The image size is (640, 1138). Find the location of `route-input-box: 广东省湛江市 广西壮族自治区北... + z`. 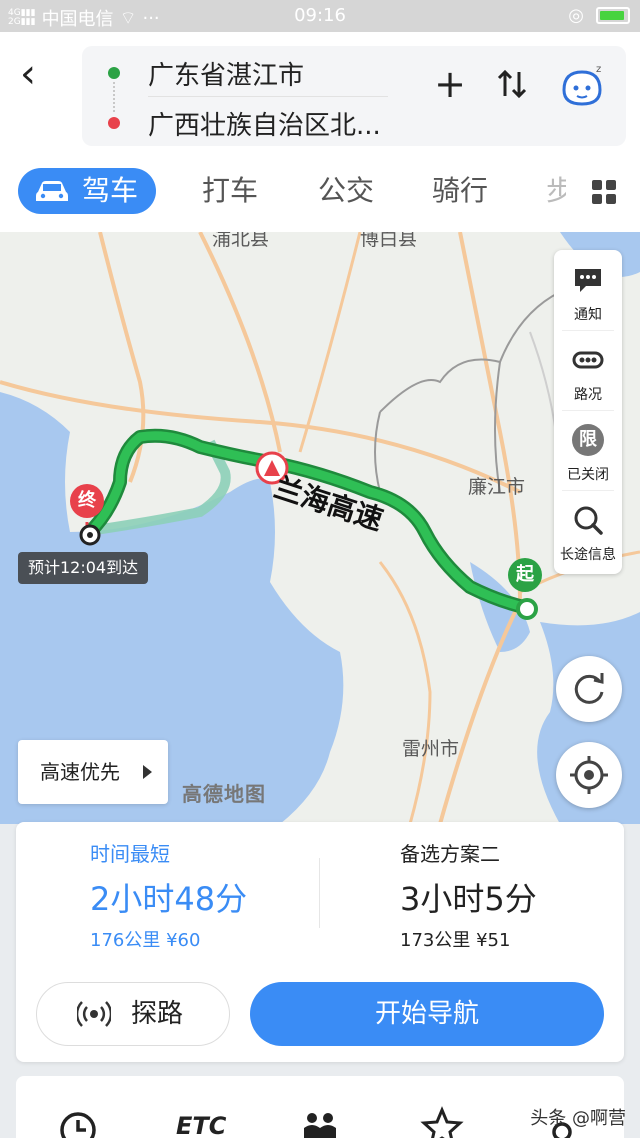

route-input-box: 广东省湛江市 广西壮族自治区北... + z is located at coordinates (354, 96).